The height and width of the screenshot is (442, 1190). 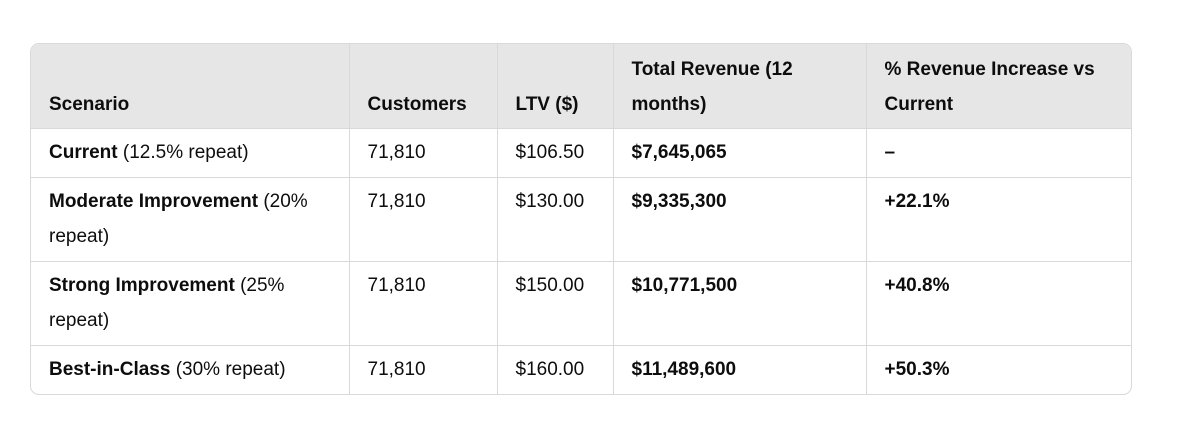 I want to click on scenario-cell: Strong Improvement (25% repeat), so click(x=190, y=303).